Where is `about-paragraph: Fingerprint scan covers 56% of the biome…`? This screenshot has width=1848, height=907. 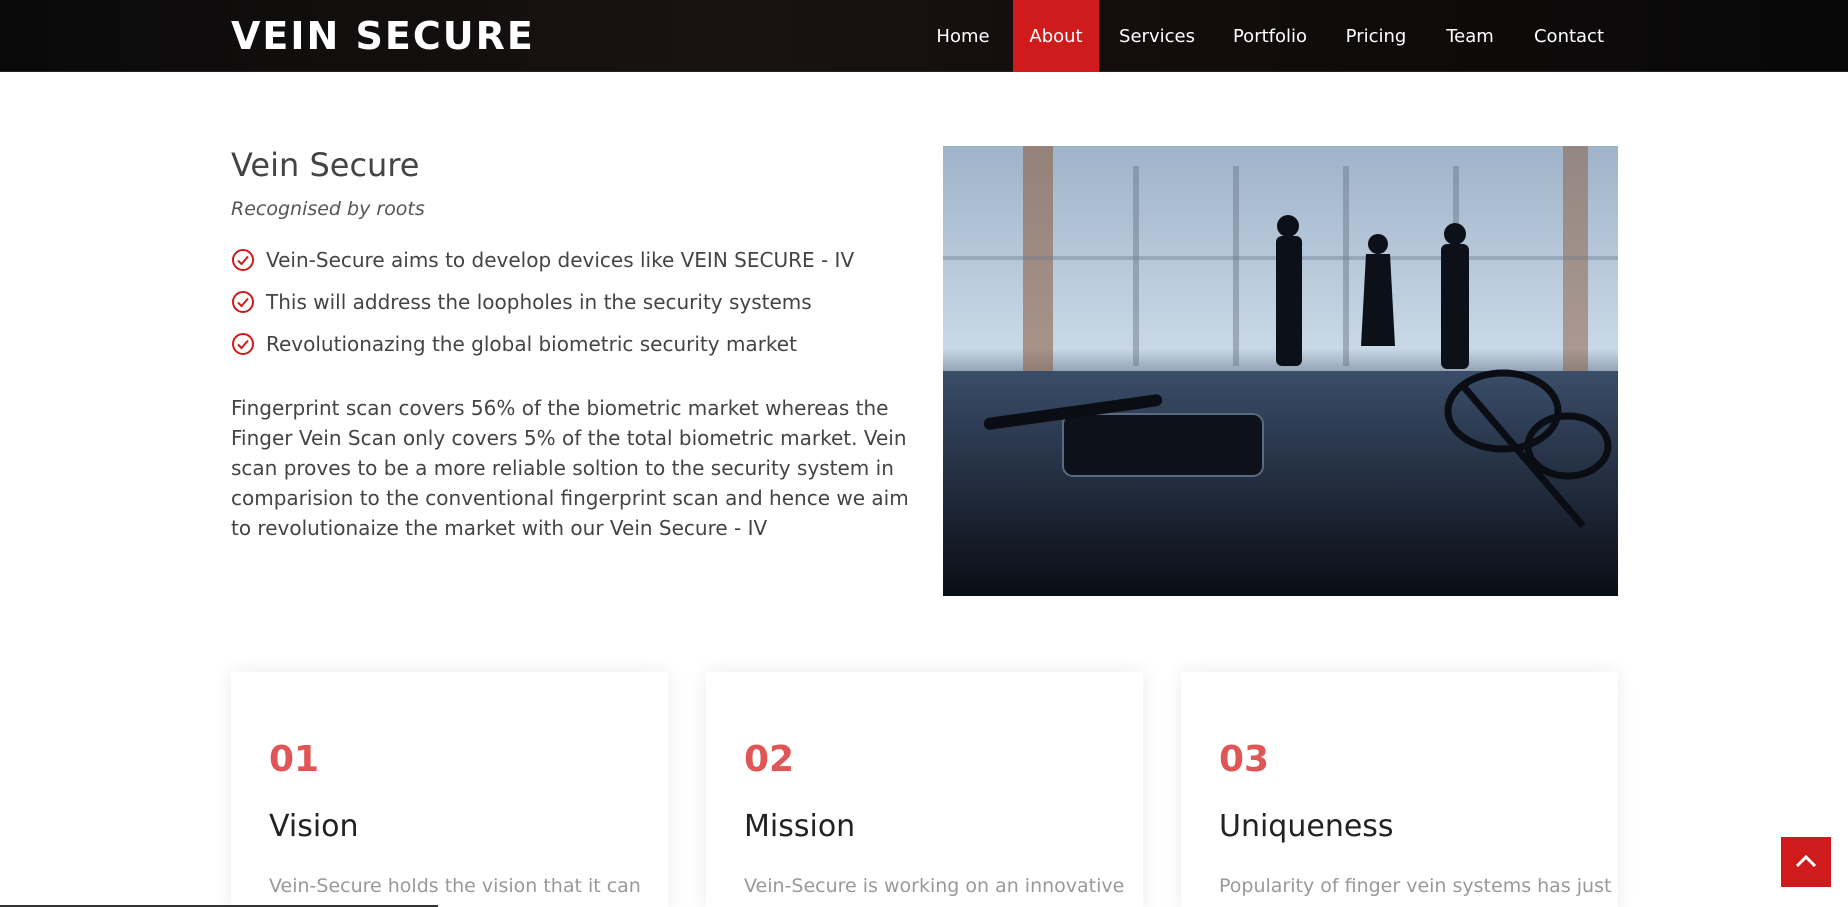
about-paragraph: Fingerprint scan covers 56% of the biome… is located at coordinates (570, 468).